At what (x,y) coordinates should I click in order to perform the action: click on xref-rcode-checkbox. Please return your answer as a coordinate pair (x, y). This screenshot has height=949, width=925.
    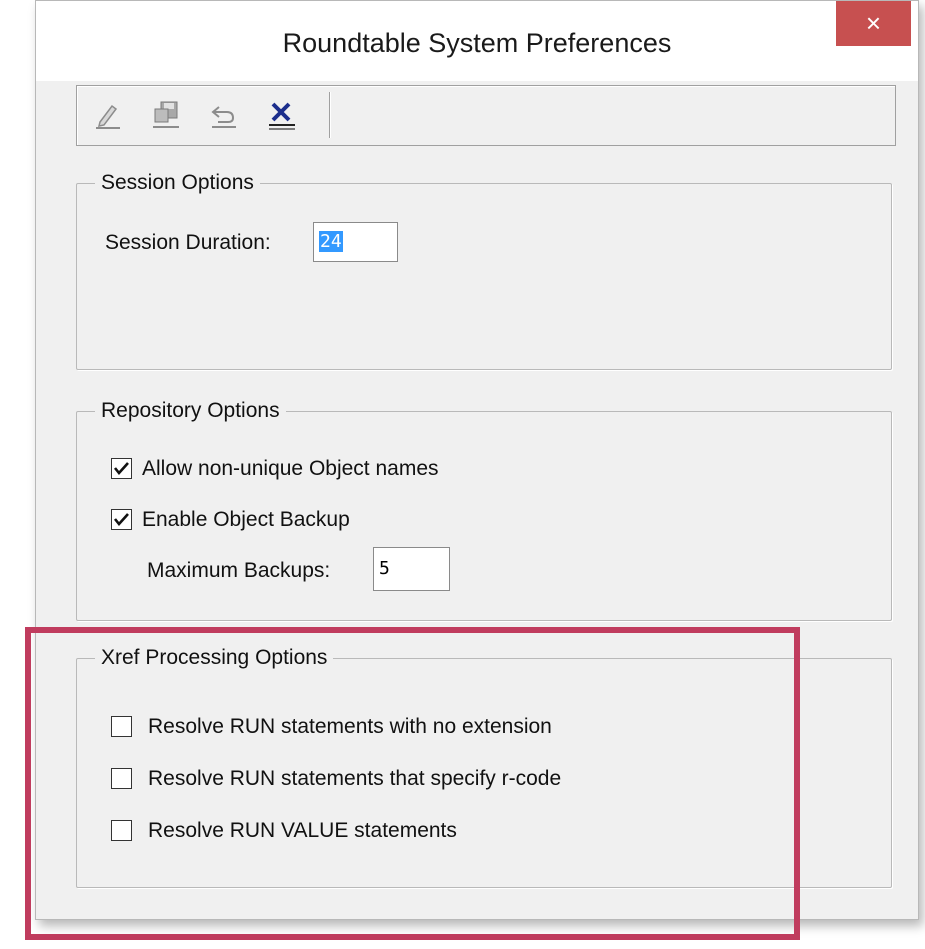
    Looking at the image, I should click on (121, 778).